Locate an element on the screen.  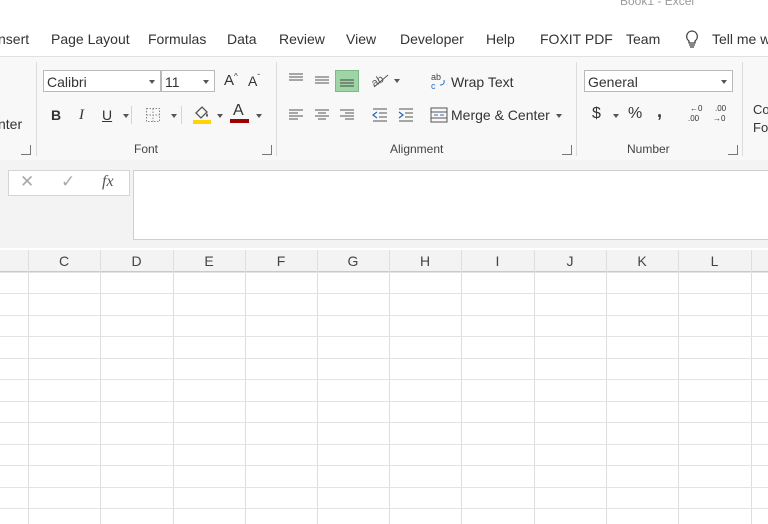
bottom-align-icon is located at coordinates (347, 81).